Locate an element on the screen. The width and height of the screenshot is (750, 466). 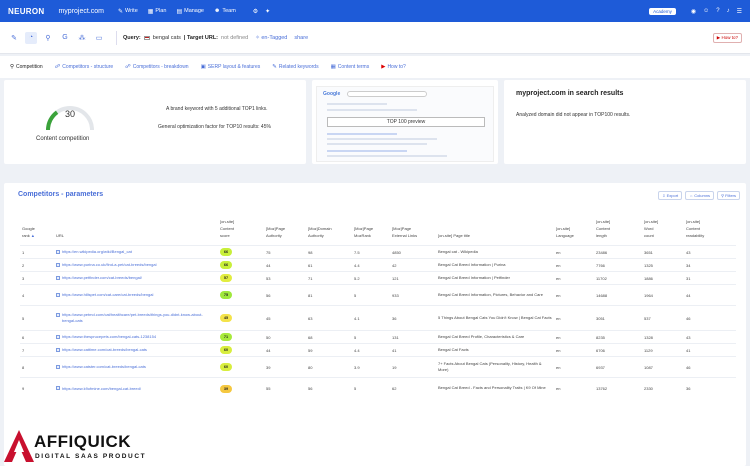
share-button: share is located at coordinates (301, 38).